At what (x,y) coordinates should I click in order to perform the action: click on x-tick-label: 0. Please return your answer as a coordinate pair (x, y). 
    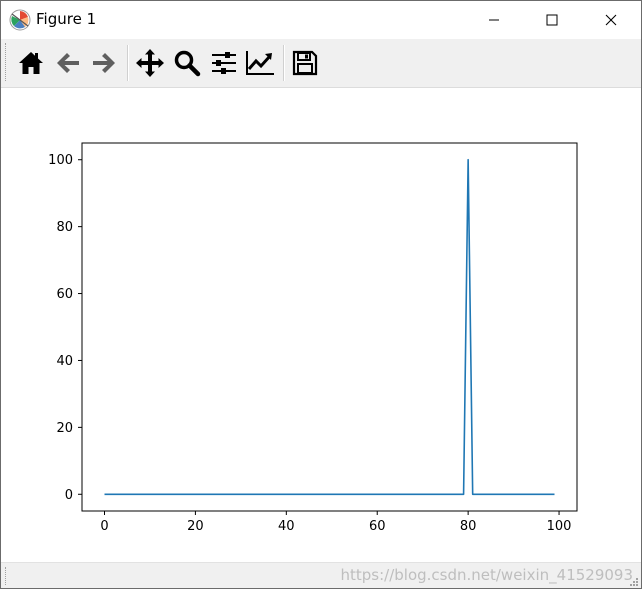
    Looking at the image, I should click on (104, 526).